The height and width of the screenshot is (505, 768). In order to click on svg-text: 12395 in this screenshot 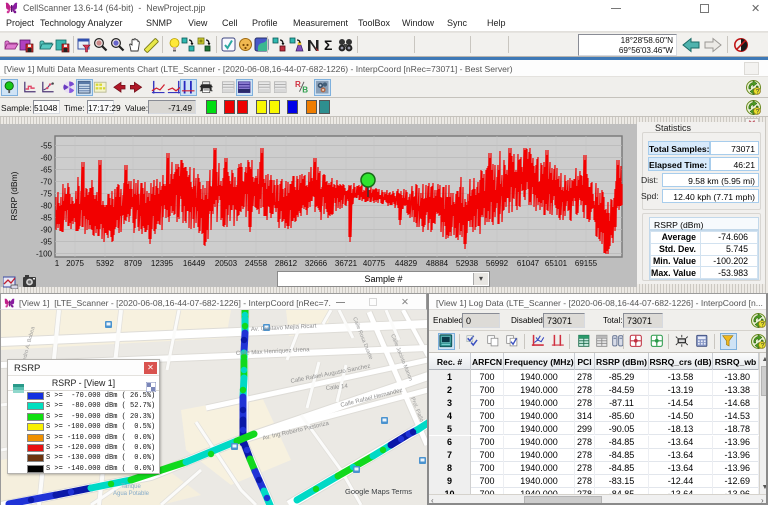, I will do `click(162, 263)`.